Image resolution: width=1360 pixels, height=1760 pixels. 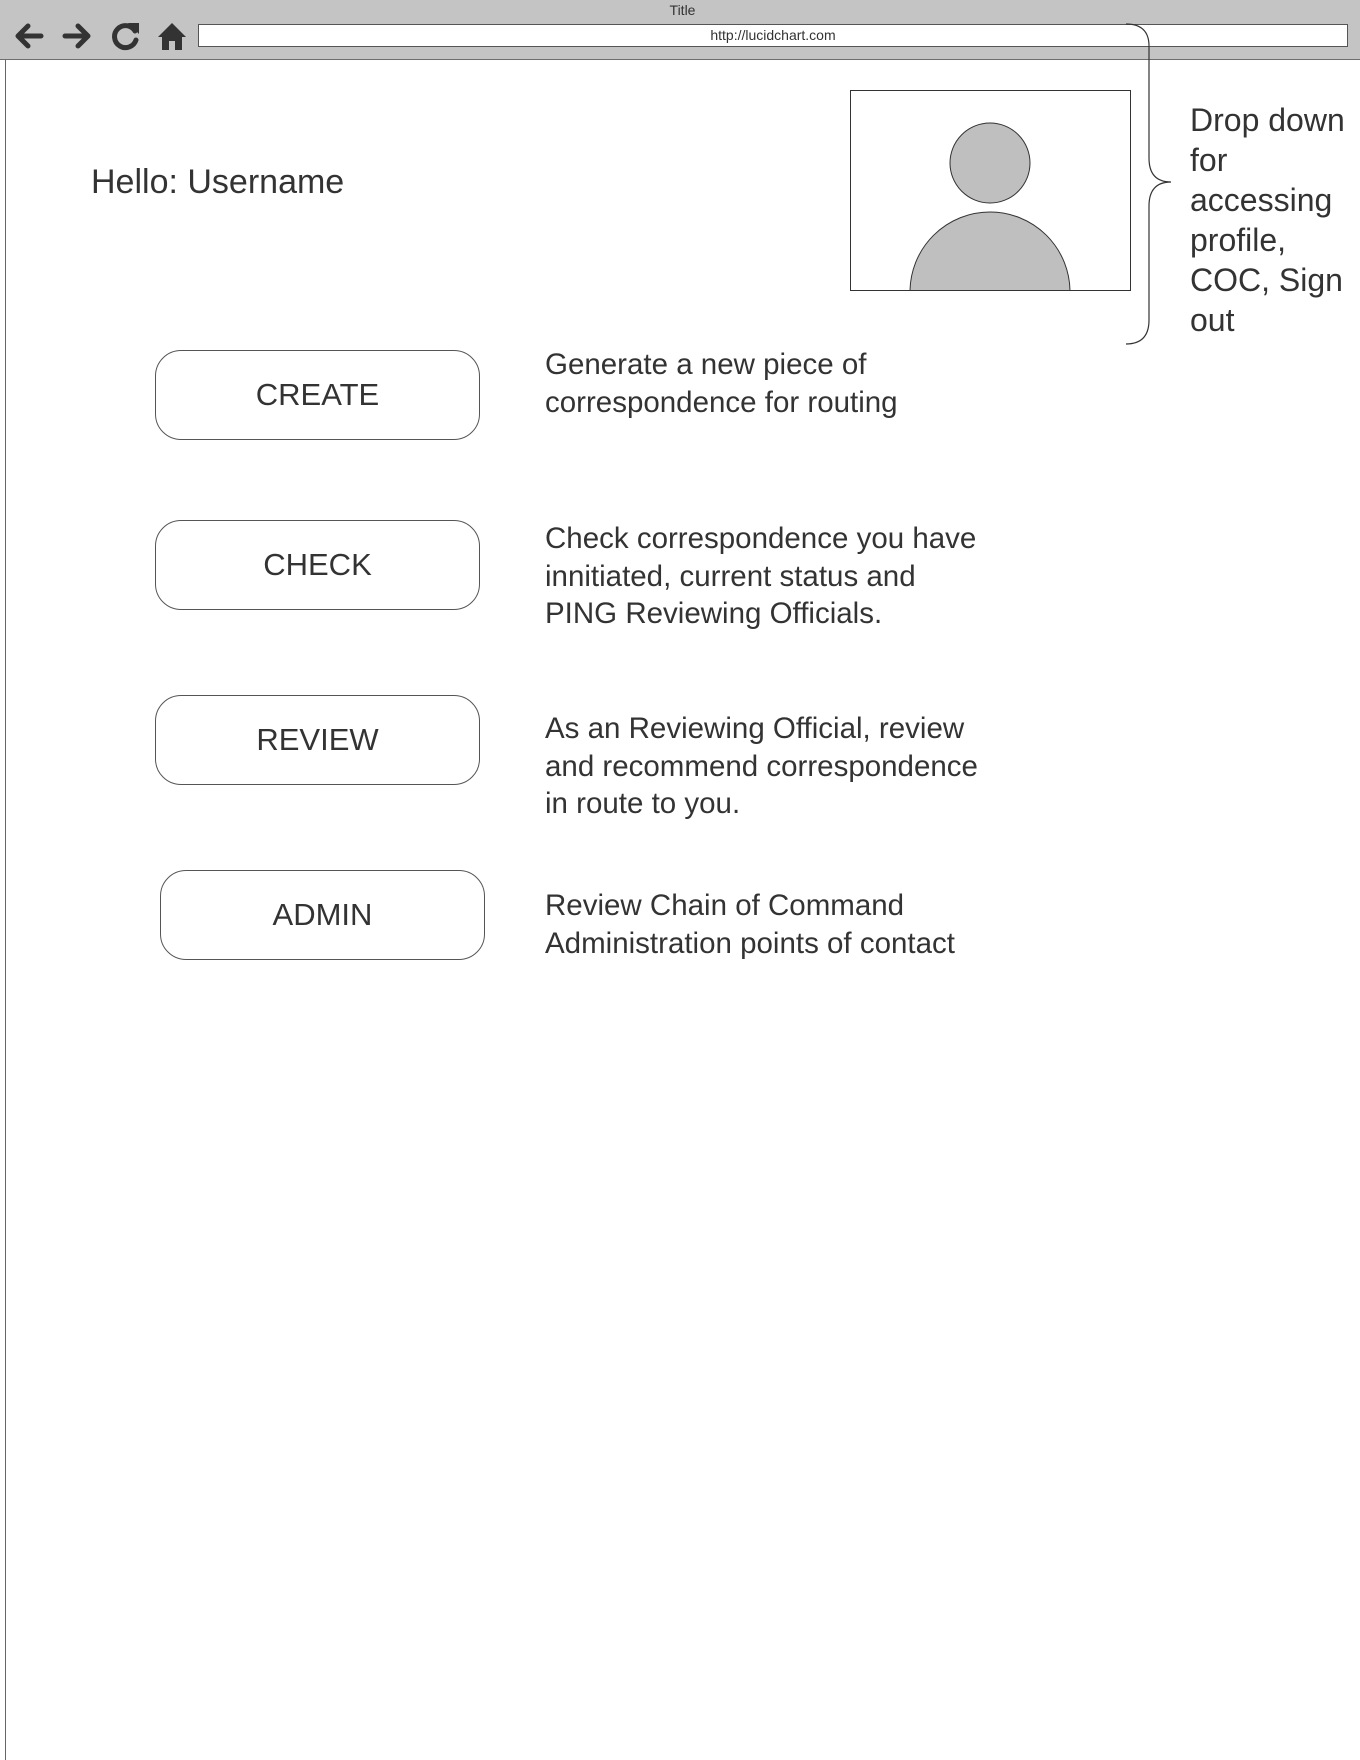 I want to click on create-button: CREATE, so click(x=317, y=395).